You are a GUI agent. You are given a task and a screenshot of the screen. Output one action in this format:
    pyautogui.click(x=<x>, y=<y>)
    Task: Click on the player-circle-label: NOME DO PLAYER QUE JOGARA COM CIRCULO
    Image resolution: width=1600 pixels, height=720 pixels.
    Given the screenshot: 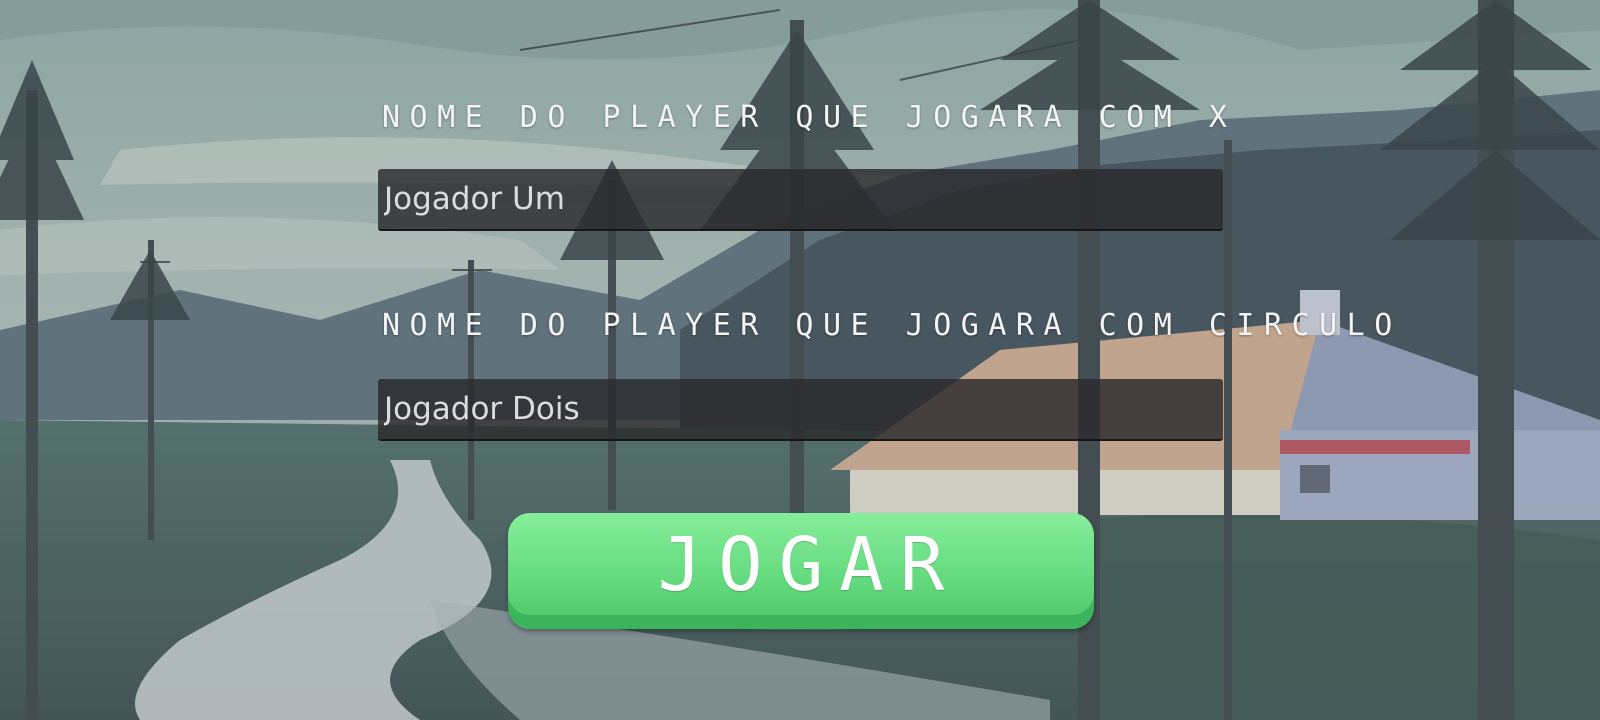 What is the action you would take?
    pyautogui.click(x=892, y=325)
    